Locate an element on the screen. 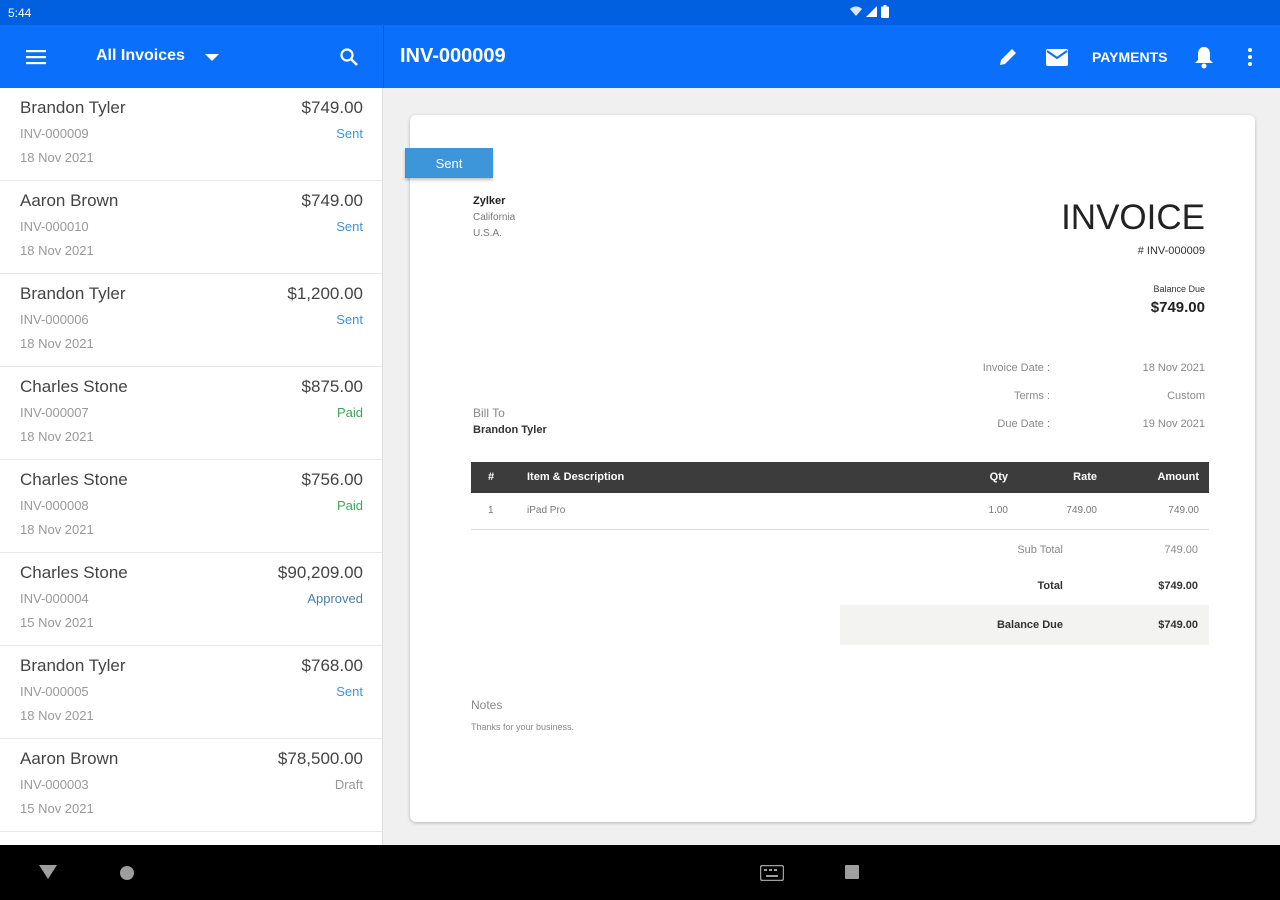 The image size is (1280, 900). organization-state: California is located at coordinates (494, 217).